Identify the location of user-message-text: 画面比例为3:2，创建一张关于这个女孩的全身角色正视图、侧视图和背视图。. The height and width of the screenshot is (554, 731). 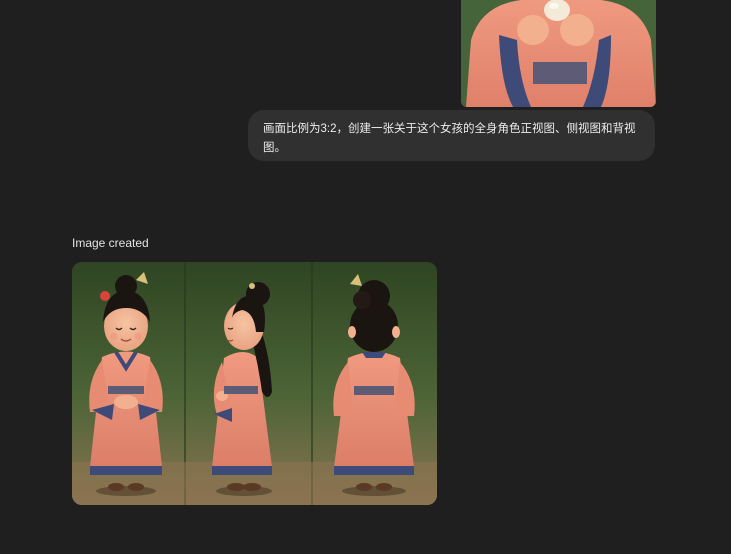
(449, 138).